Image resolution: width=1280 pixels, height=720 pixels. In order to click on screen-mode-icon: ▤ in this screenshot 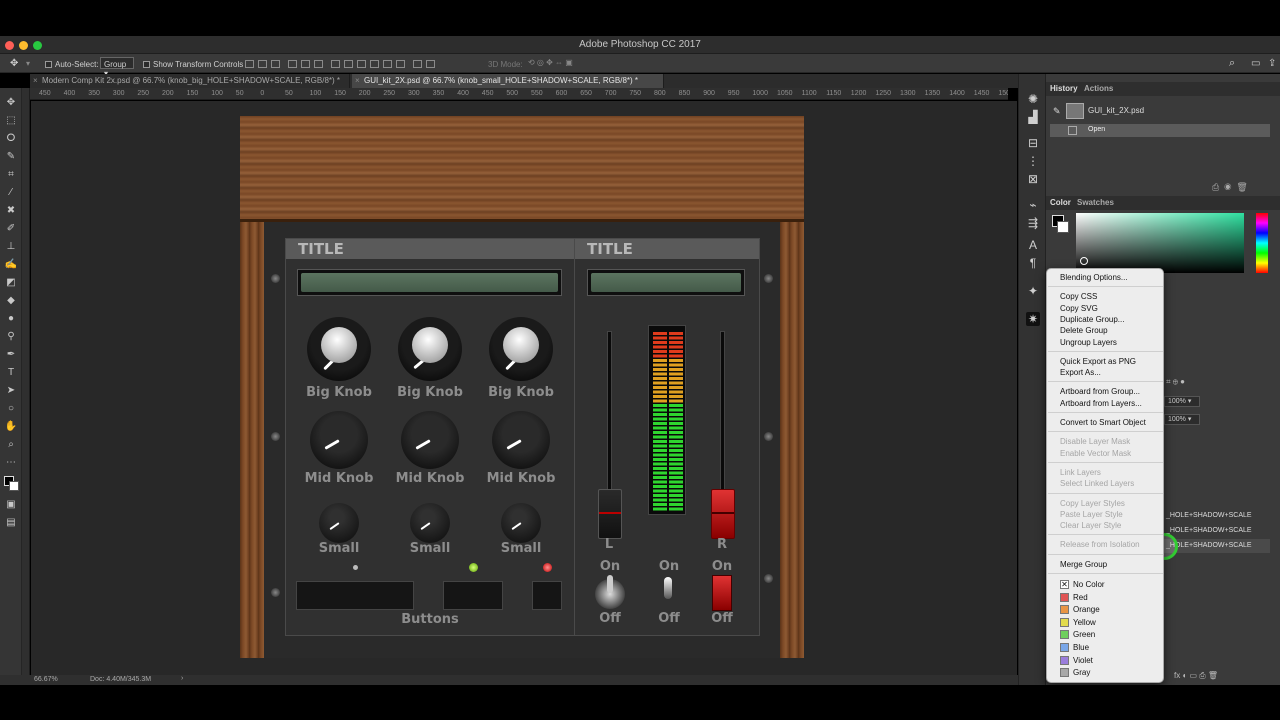, I will do `click(11, 523)`.